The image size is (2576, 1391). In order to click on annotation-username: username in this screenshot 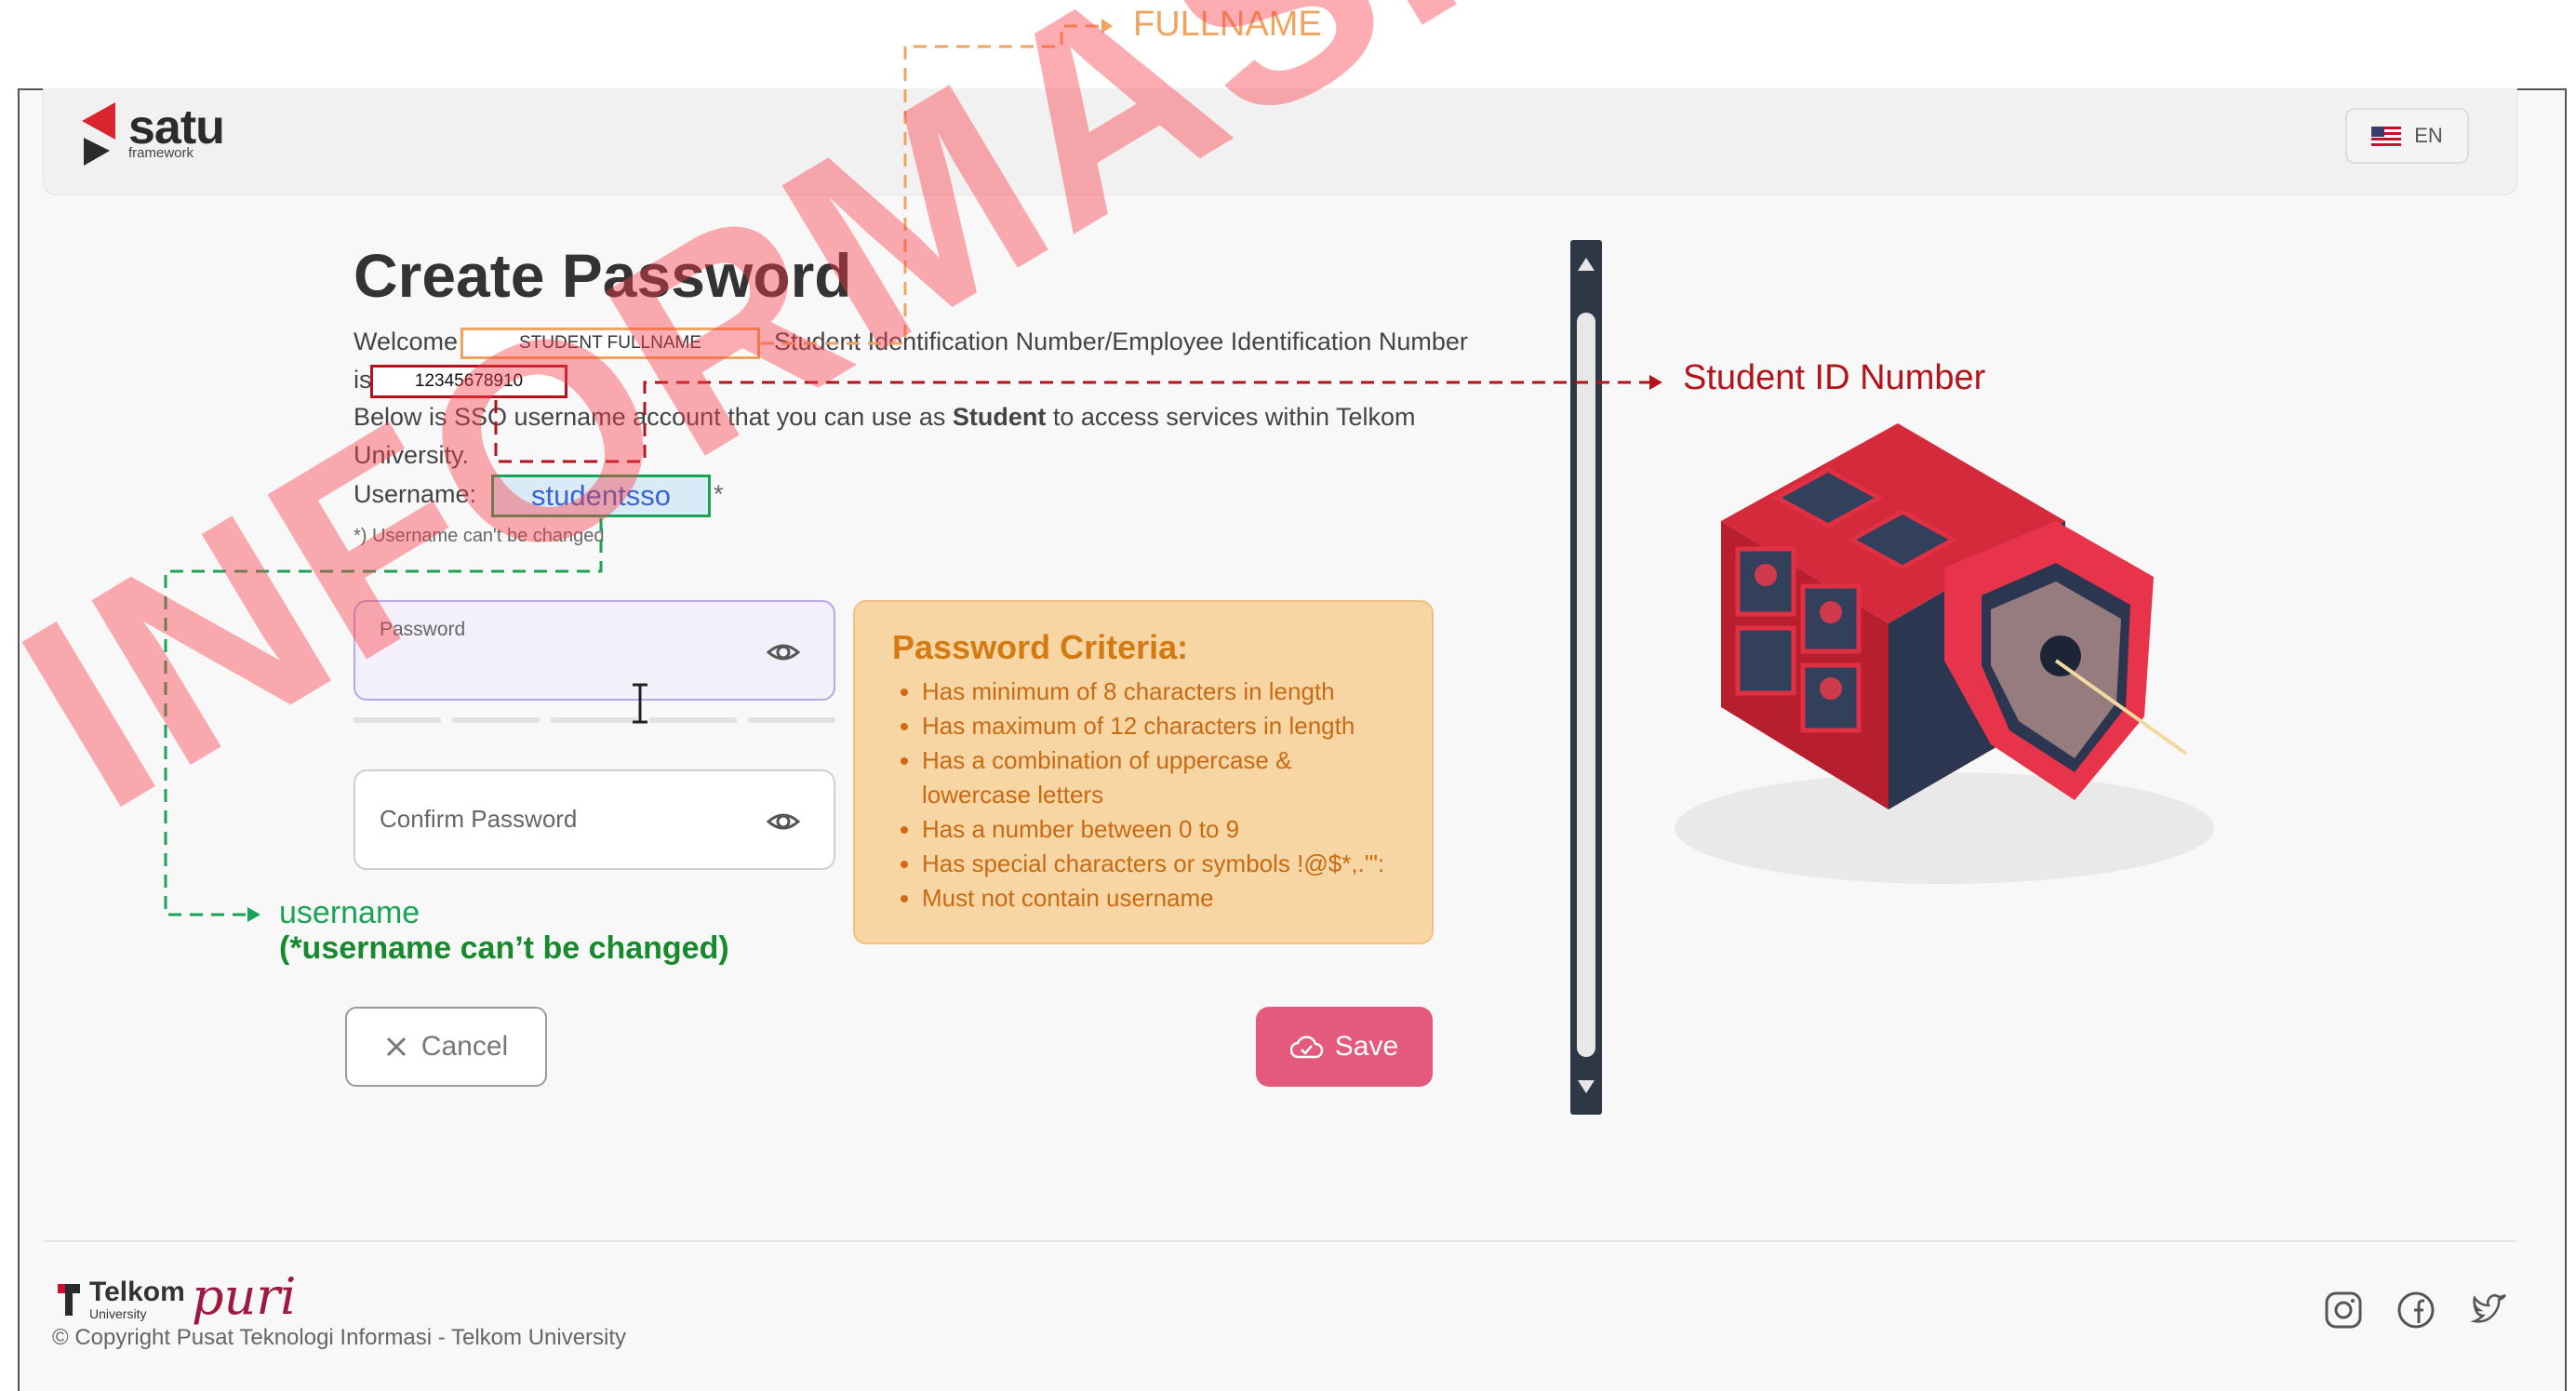, I will do `click(349, 912)`.